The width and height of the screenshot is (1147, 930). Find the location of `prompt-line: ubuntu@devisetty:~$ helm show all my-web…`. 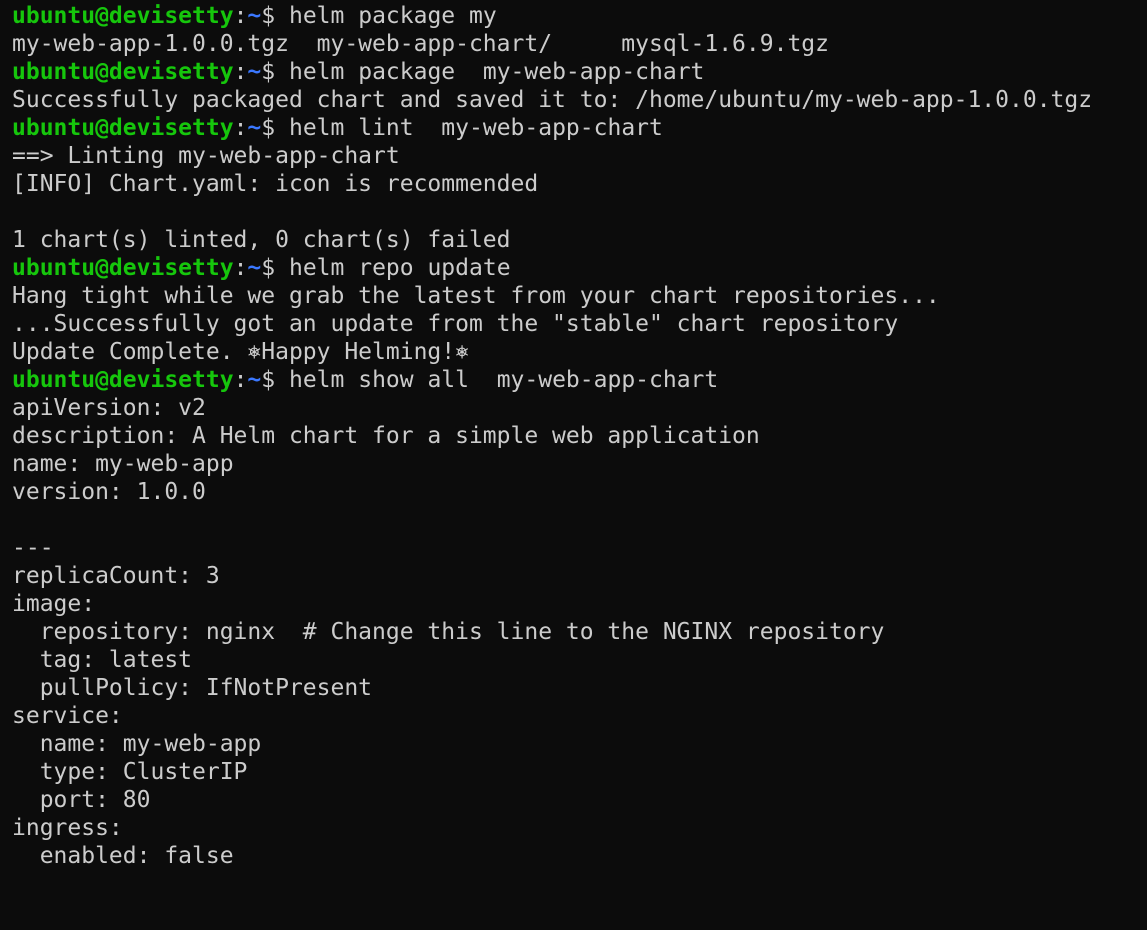

prompt-line: ubuntu@devisetty:~$ helm show all my-web… is located at coordinates (579, 380).